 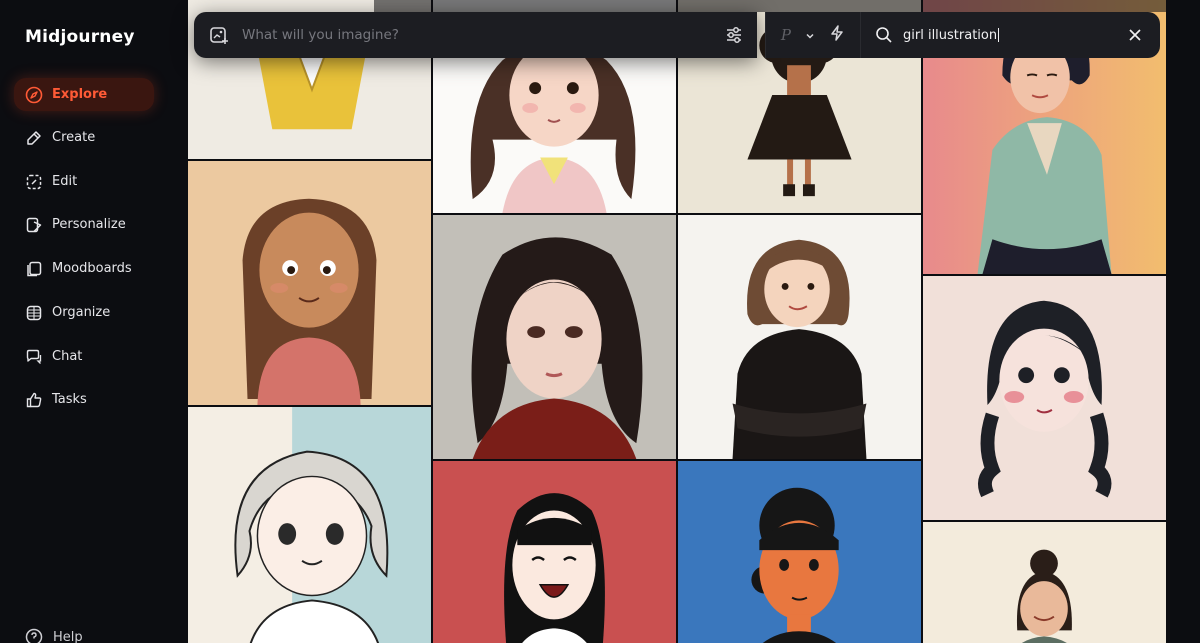 I want to click on sidebar-item-label: Organize, so click(x=81, y=312).